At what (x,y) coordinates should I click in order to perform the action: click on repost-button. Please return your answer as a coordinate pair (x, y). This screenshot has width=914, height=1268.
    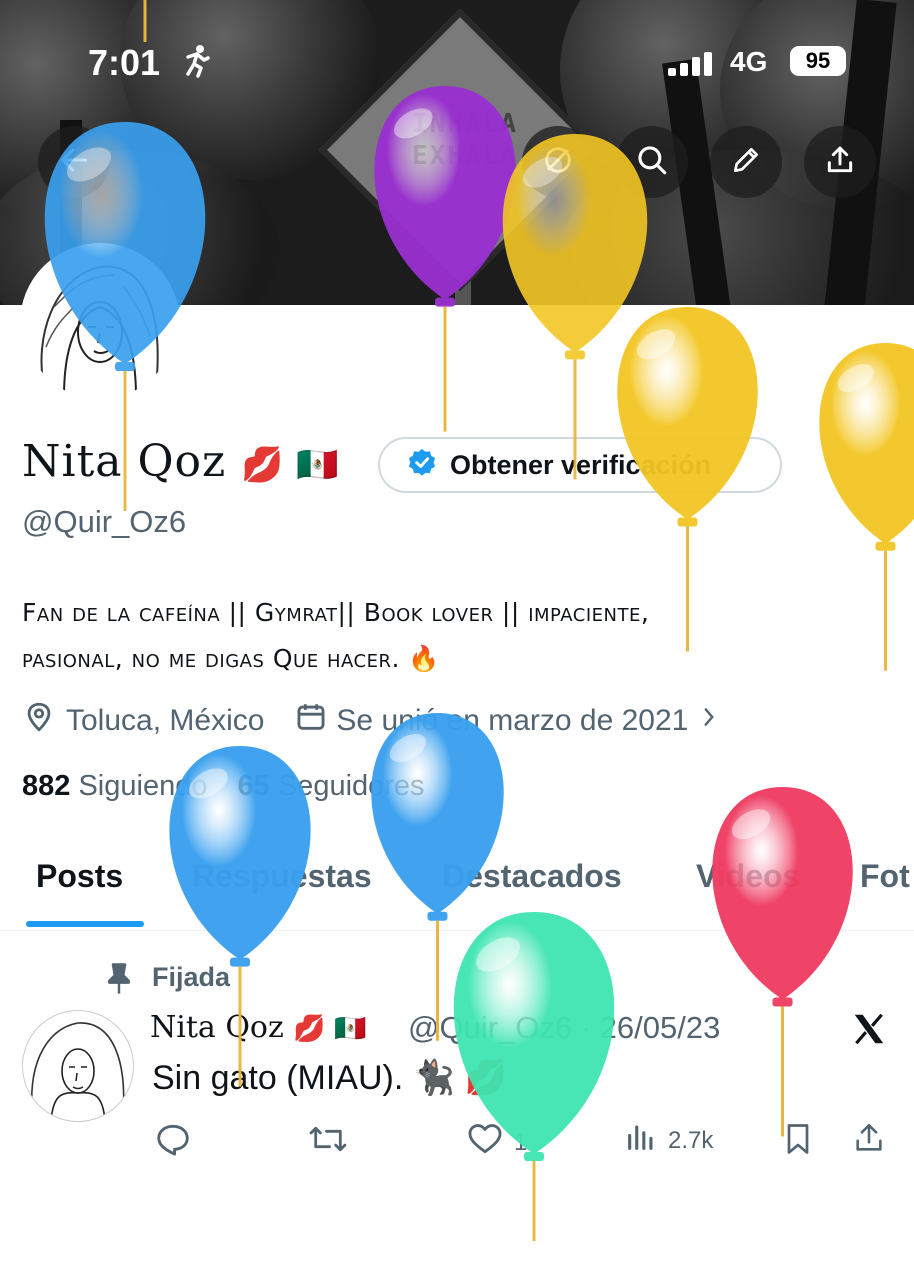
    Looking at the image, I should click on (328, 1142).